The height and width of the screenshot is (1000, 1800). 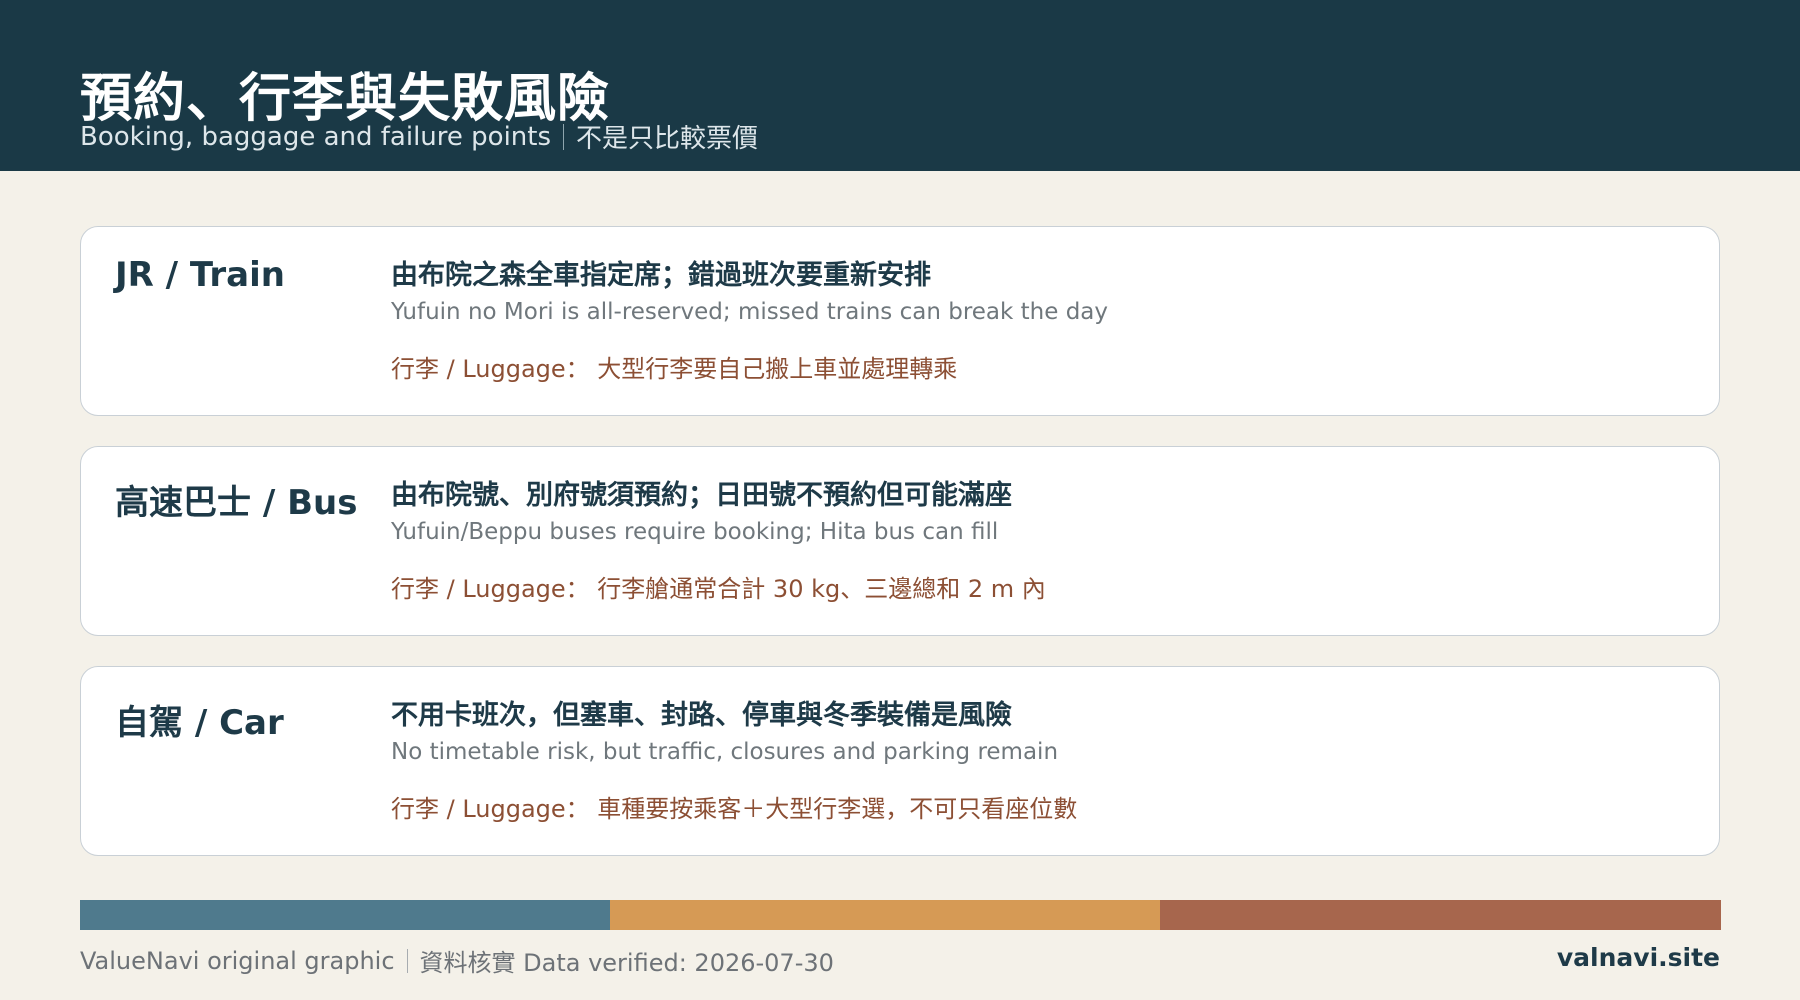 I want to click on color-stripe-segment-blue, so click(x=345, y=915).